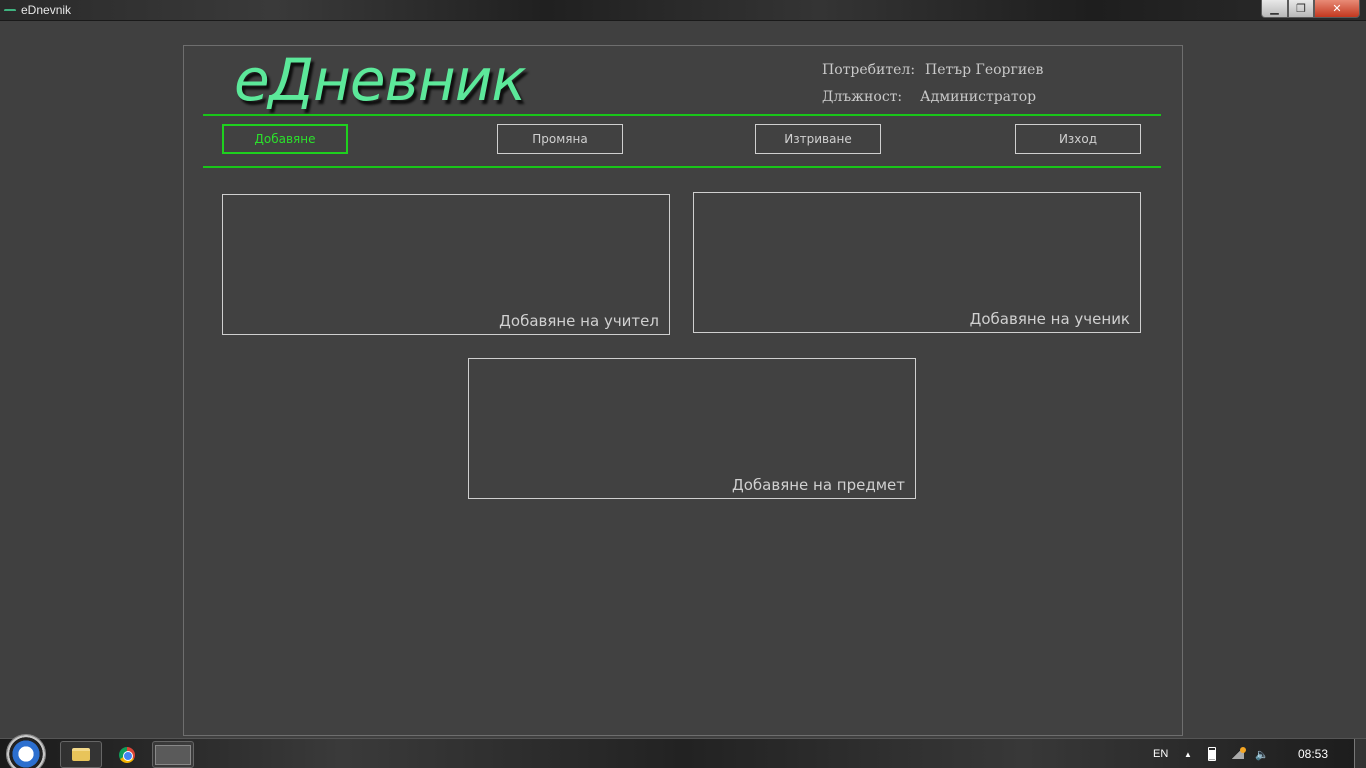 The width and height of the screenshot is (1366, 768). I want to click on header-divider-top, so click(682, 115).